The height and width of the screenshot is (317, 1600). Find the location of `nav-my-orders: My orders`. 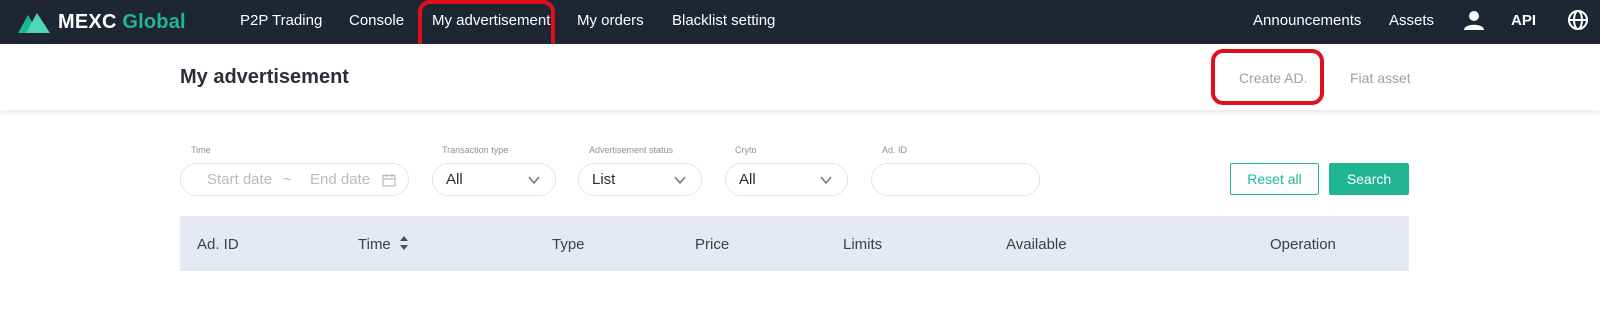

nav-my-orders: My orders is located at coordinates (610, 20).